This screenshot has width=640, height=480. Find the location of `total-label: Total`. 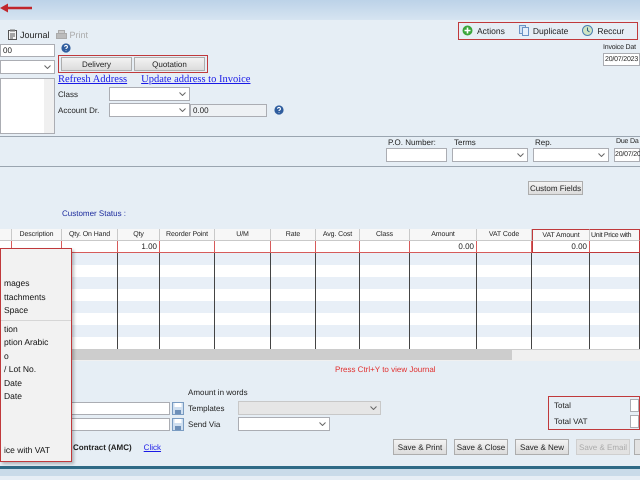

total-label: Total is located at coordinates (563, 405).